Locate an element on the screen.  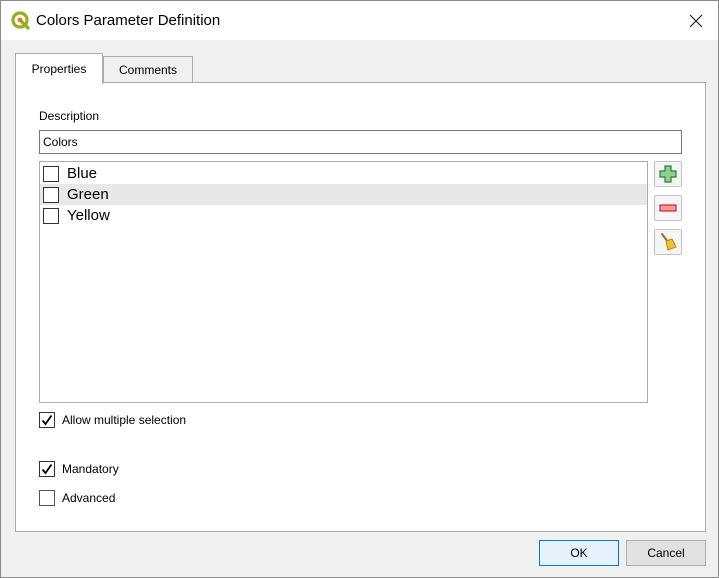
advanced-option: Advanced is located at coordinates (77, 498).